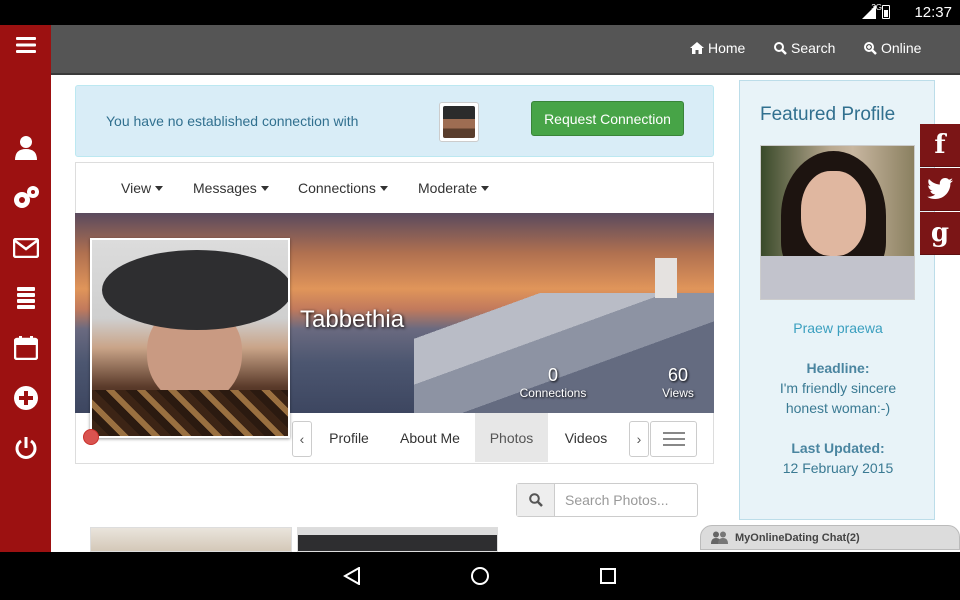  What do you see at coordinates (870, 48) in the screenshot?
I see `zoom-icon` at bounding box center [870, 48].